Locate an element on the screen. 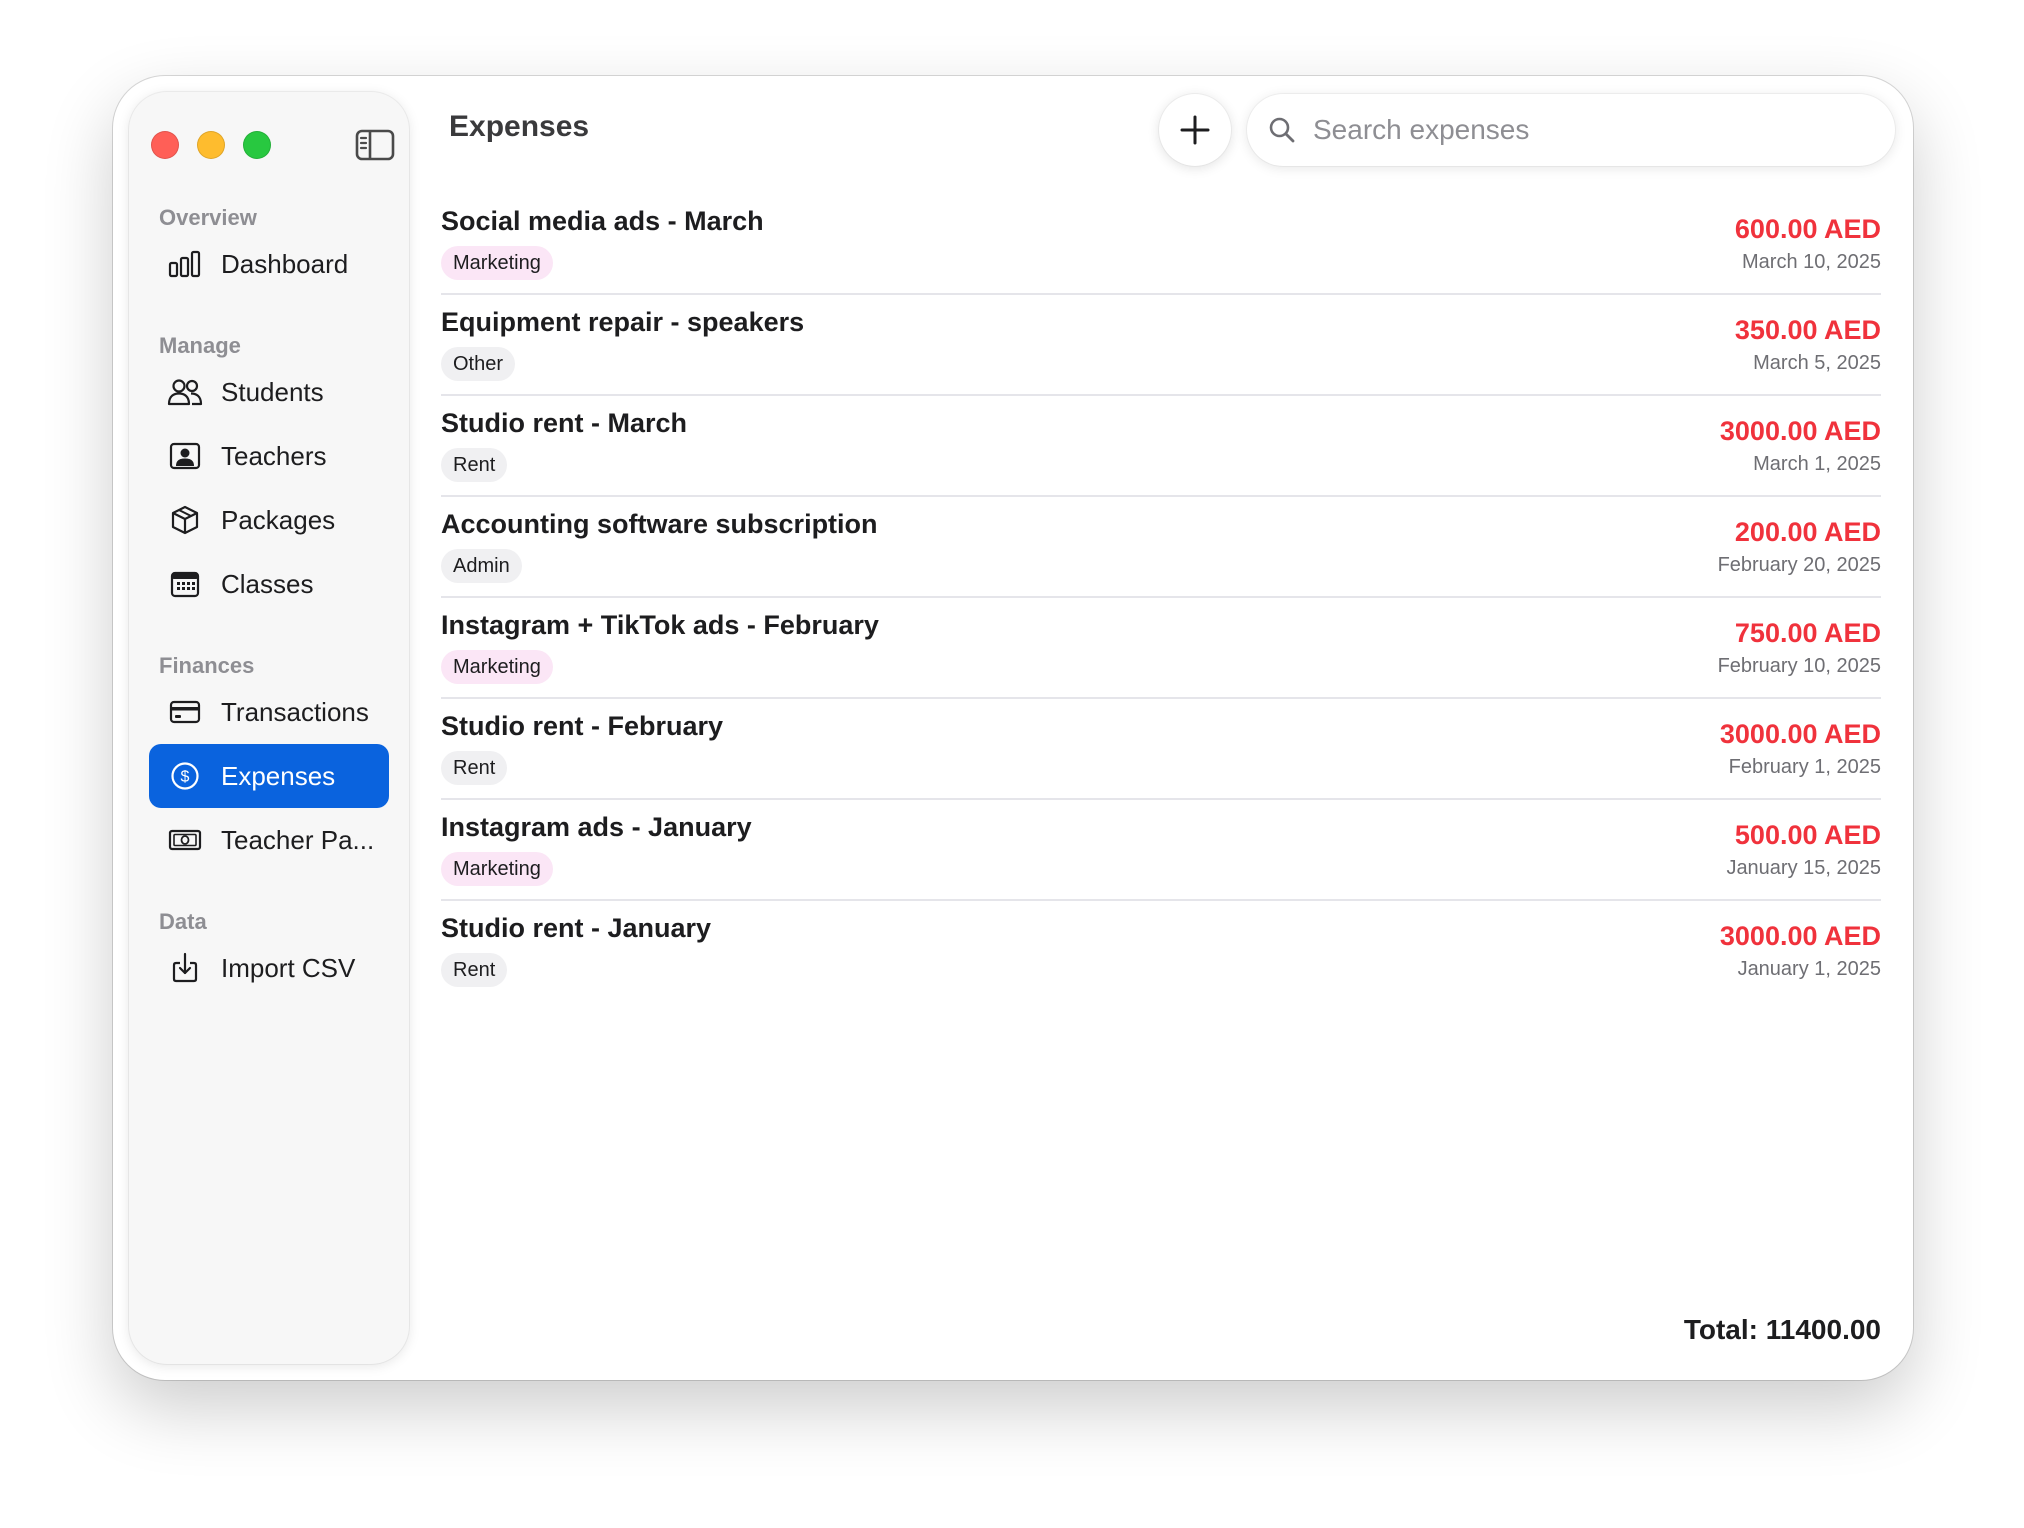 This screenshot has width=2024, height=1528. dollar-circle-icon: $ is located at coordinates (185, 776).